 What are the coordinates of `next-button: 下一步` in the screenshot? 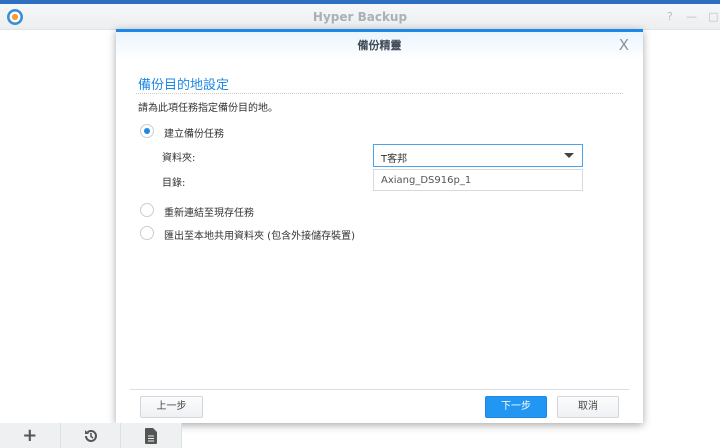 It's located at (516, 407).